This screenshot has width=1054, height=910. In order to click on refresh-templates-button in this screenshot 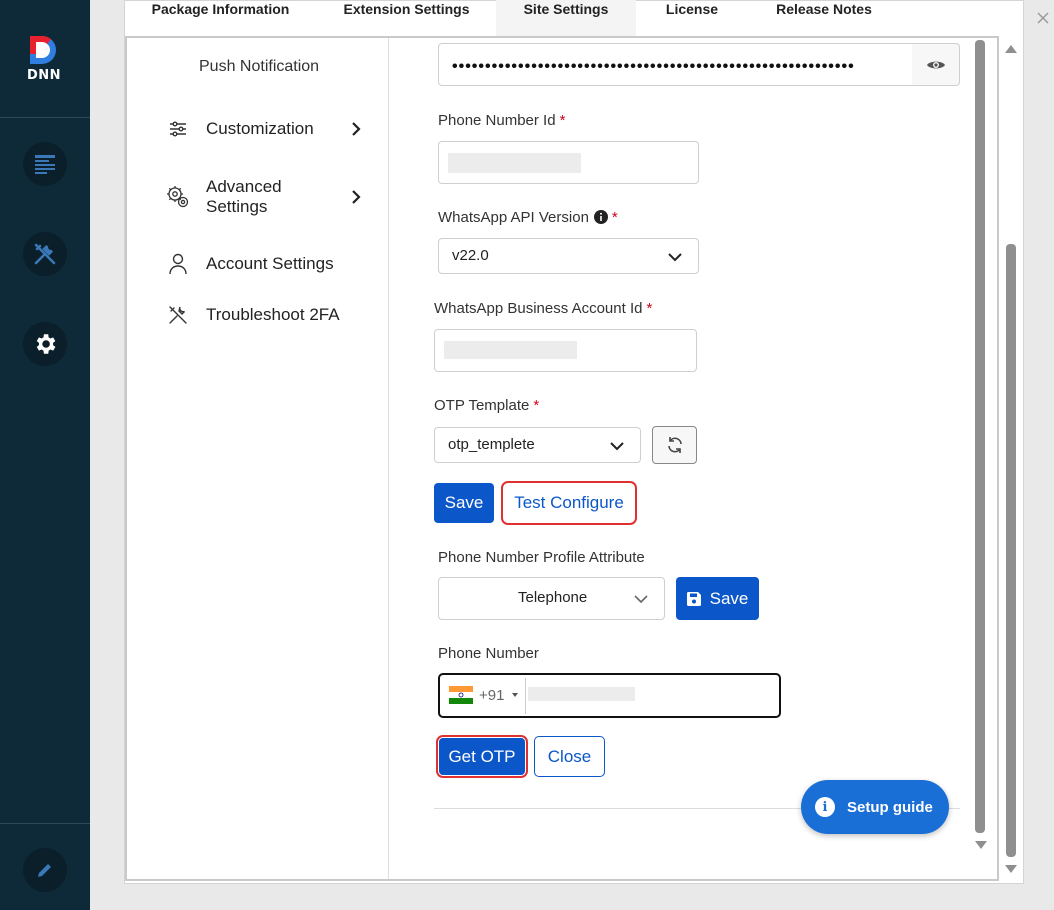, I will do `click(674, 445)`.